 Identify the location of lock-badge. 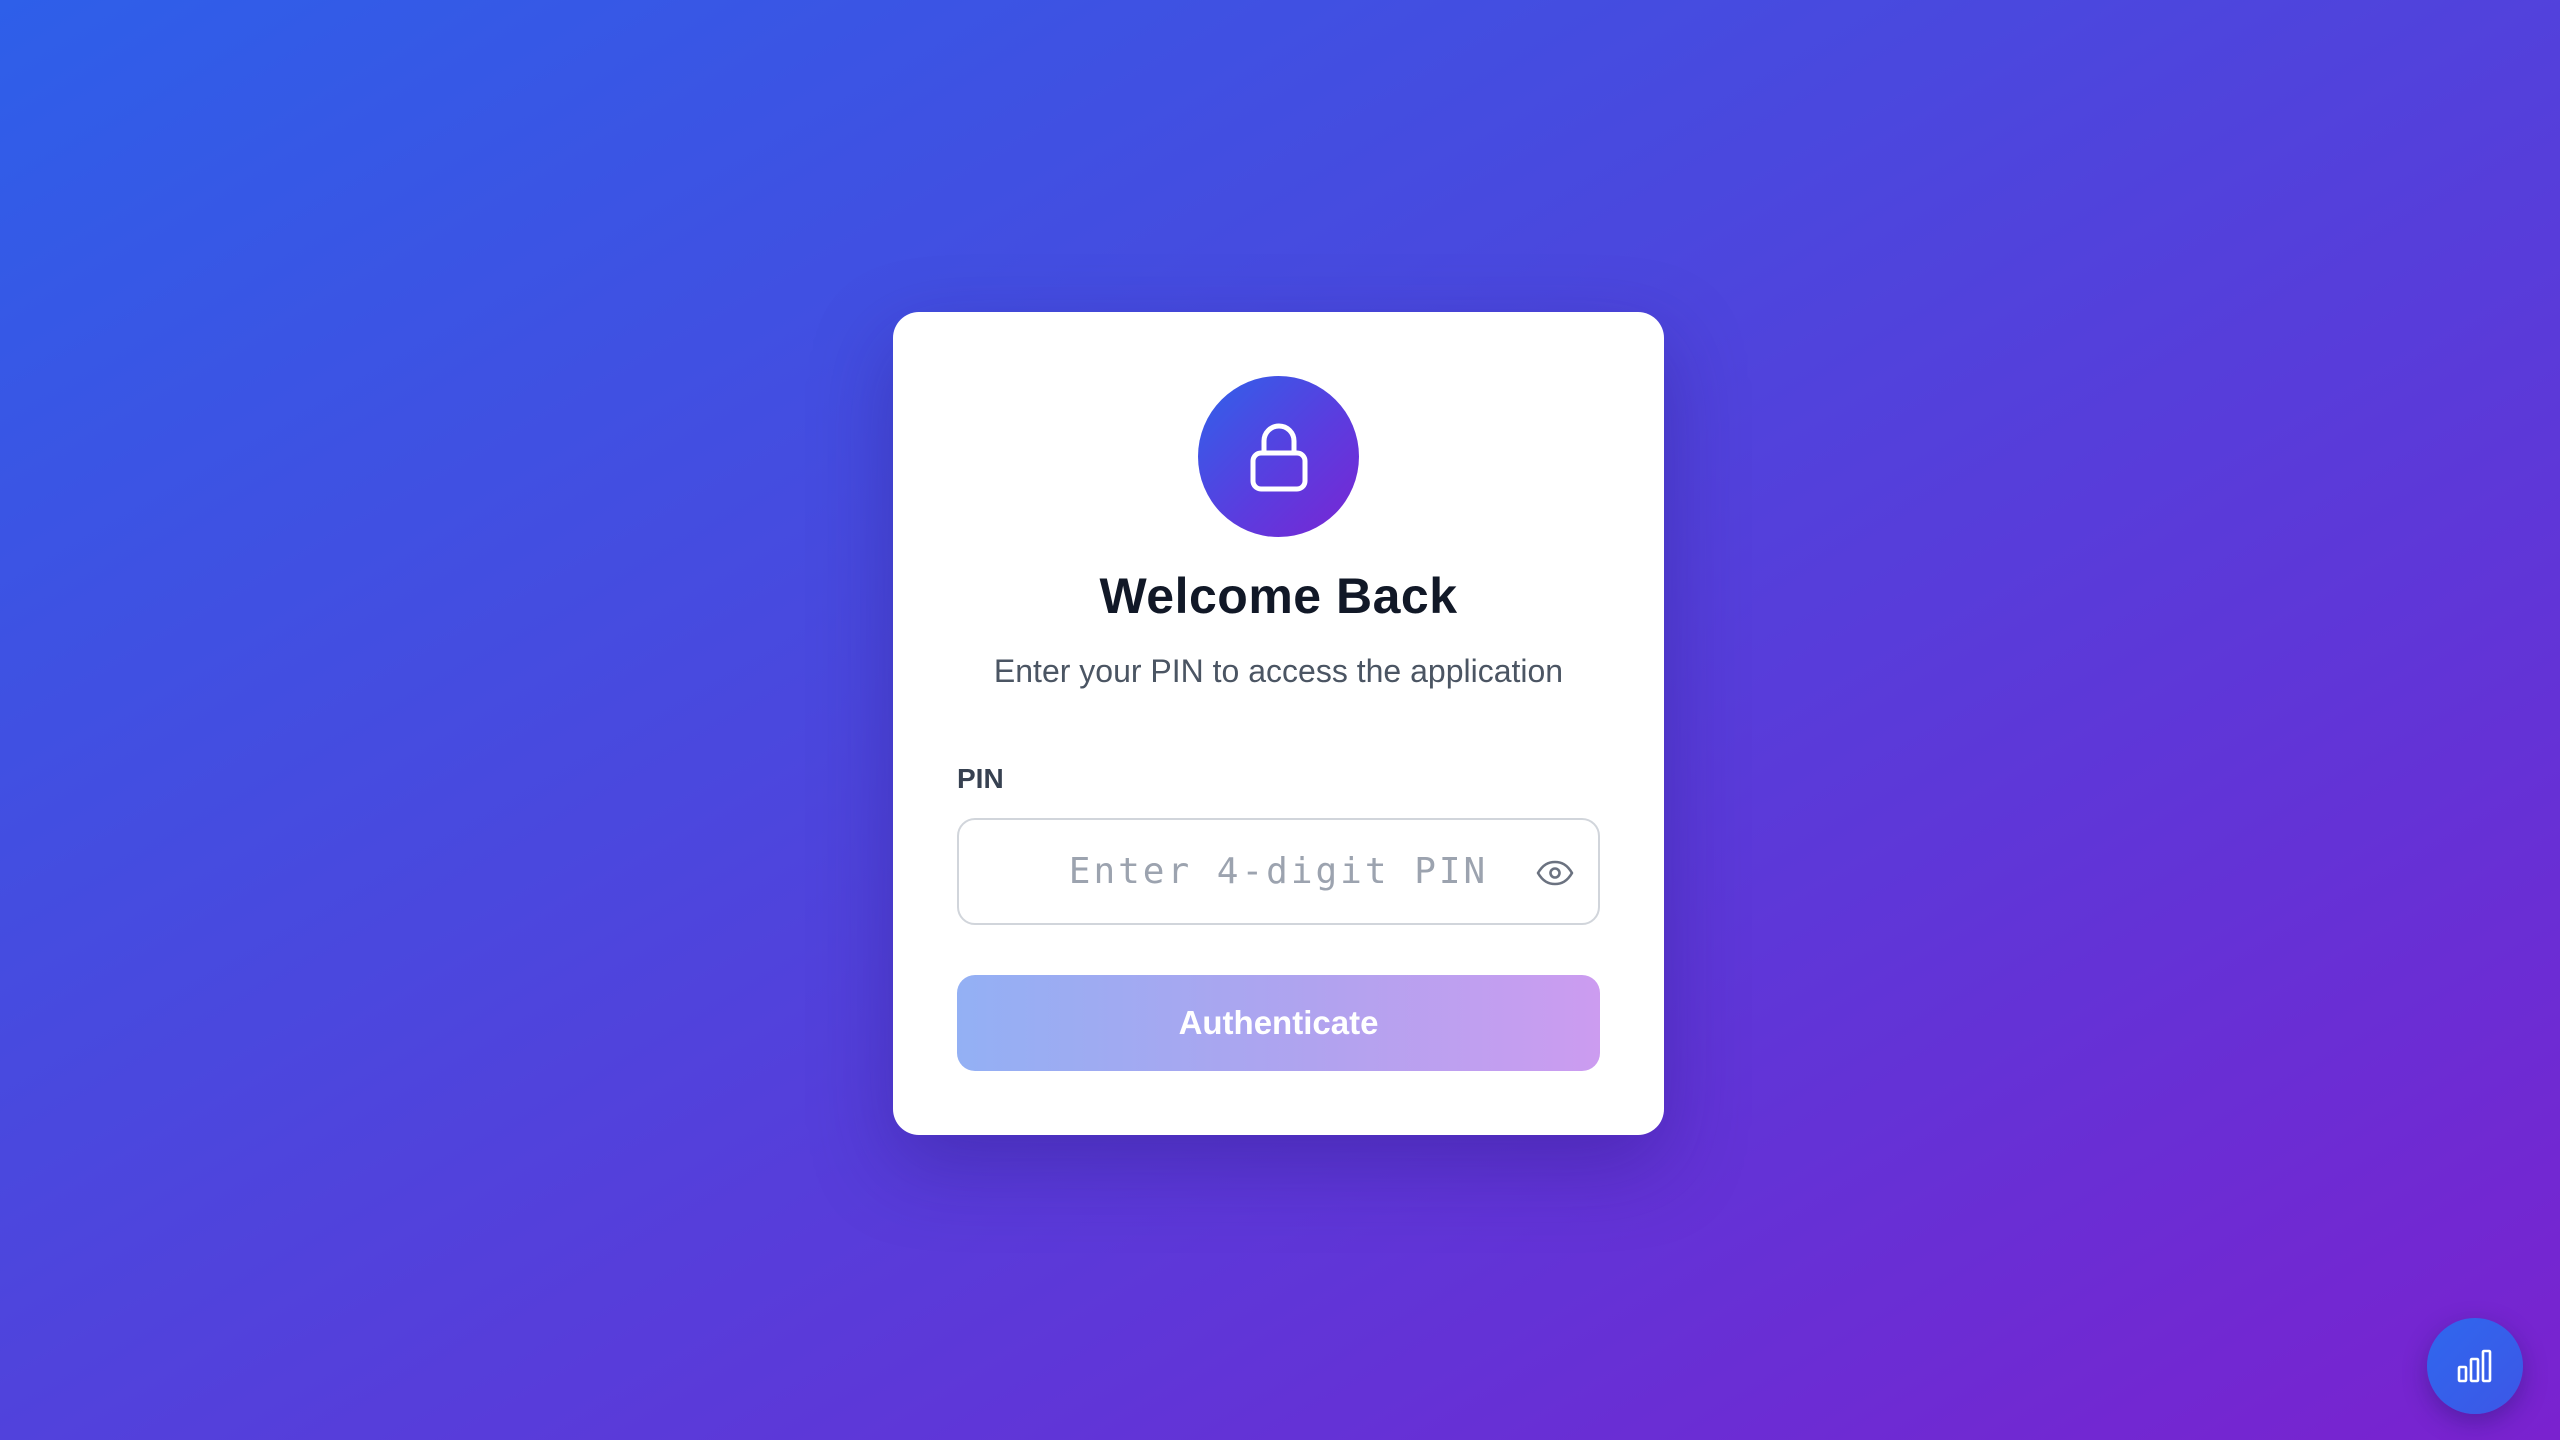
(1278, 456).